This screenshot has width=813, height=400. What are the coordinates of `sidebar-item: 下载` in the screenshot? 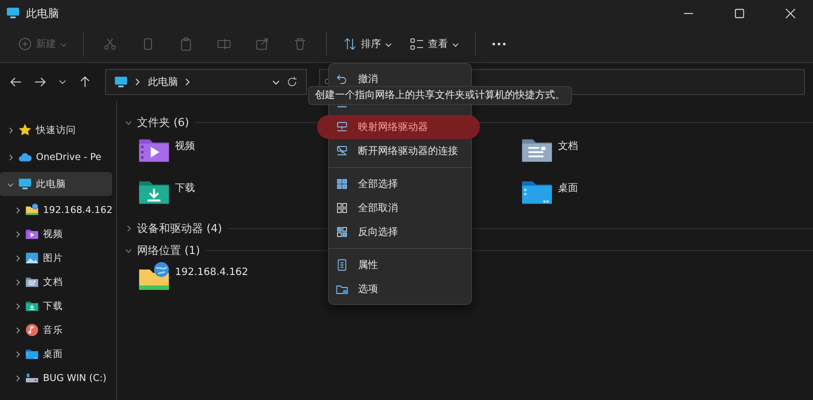 It's located at (57, 306).